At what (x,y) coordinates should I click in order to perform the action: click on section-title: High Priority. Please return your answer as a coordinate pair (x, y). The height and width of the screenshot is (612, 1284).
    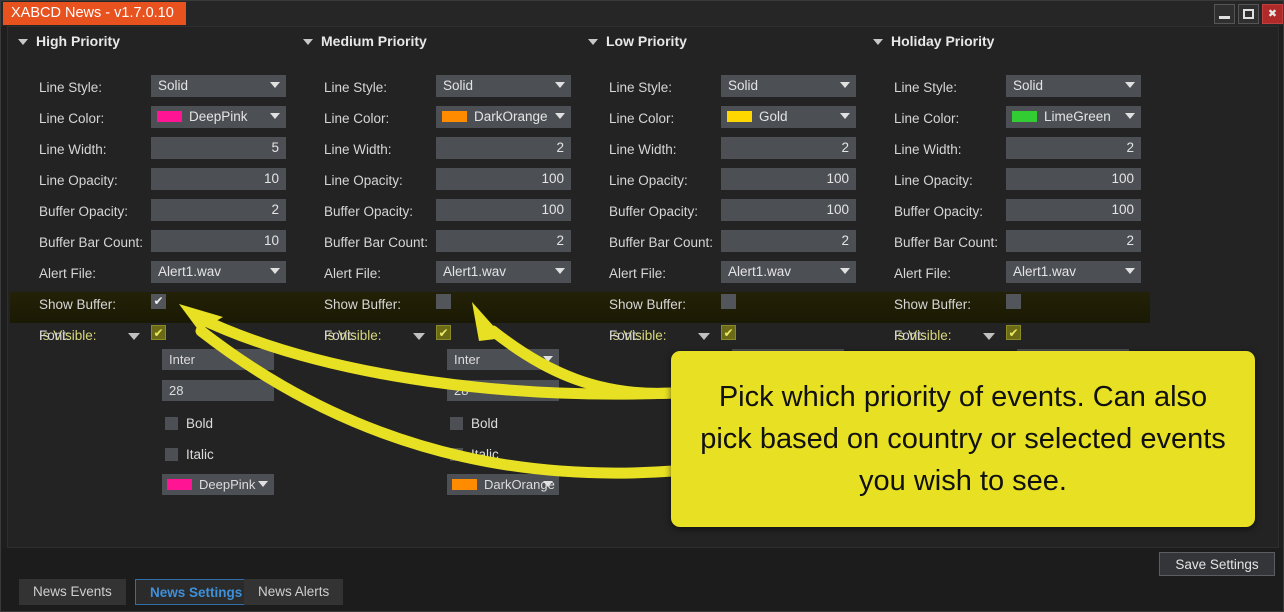
    Looking at the image, I should click on (78, 41).